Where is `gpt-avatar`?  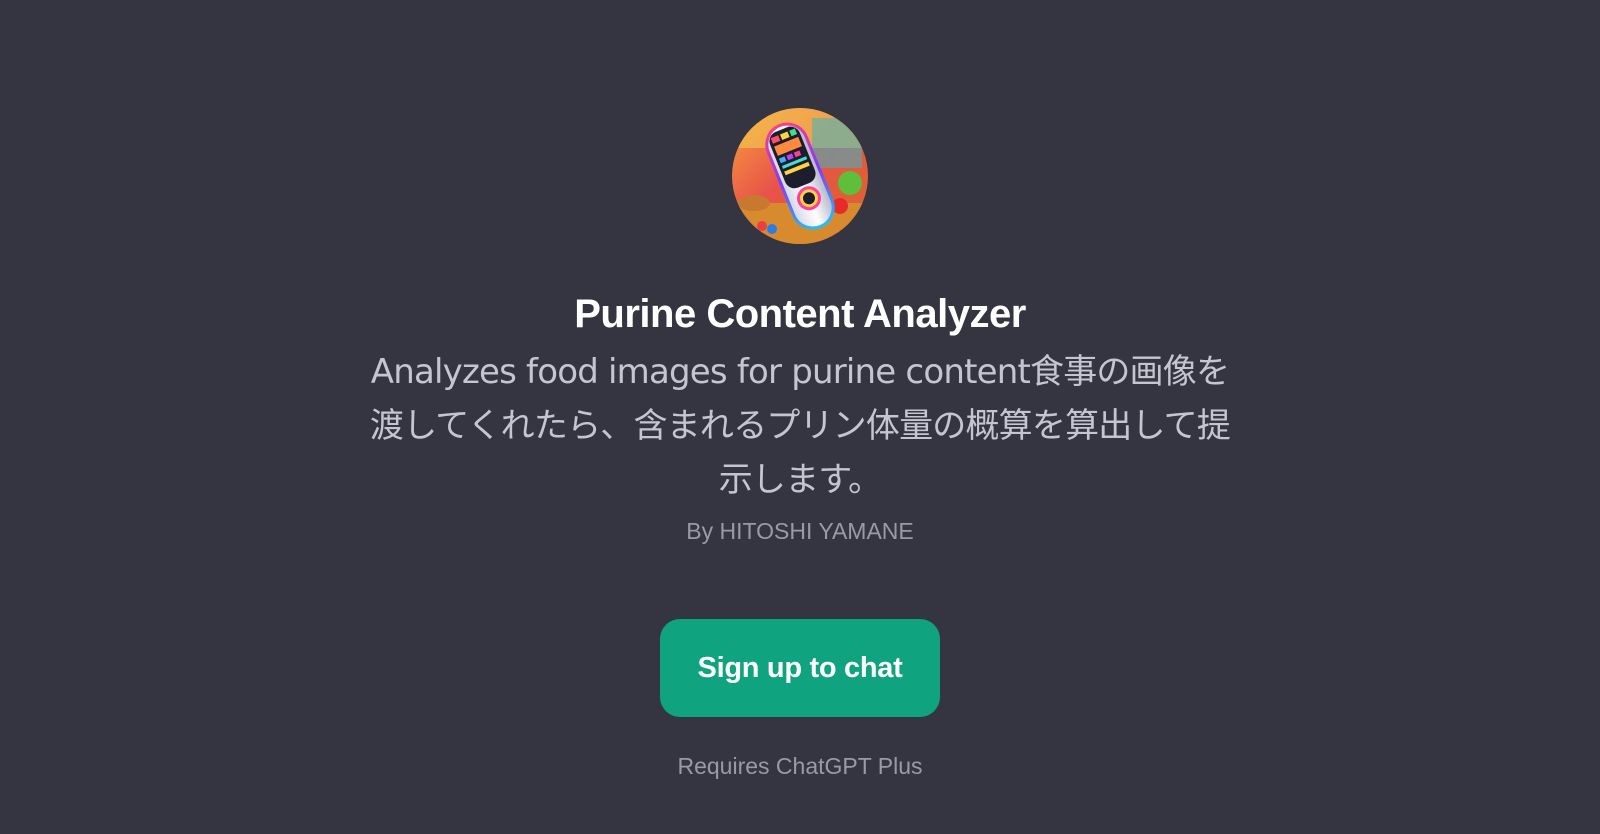 gpt-avatar is located at coordinates (800, 176).